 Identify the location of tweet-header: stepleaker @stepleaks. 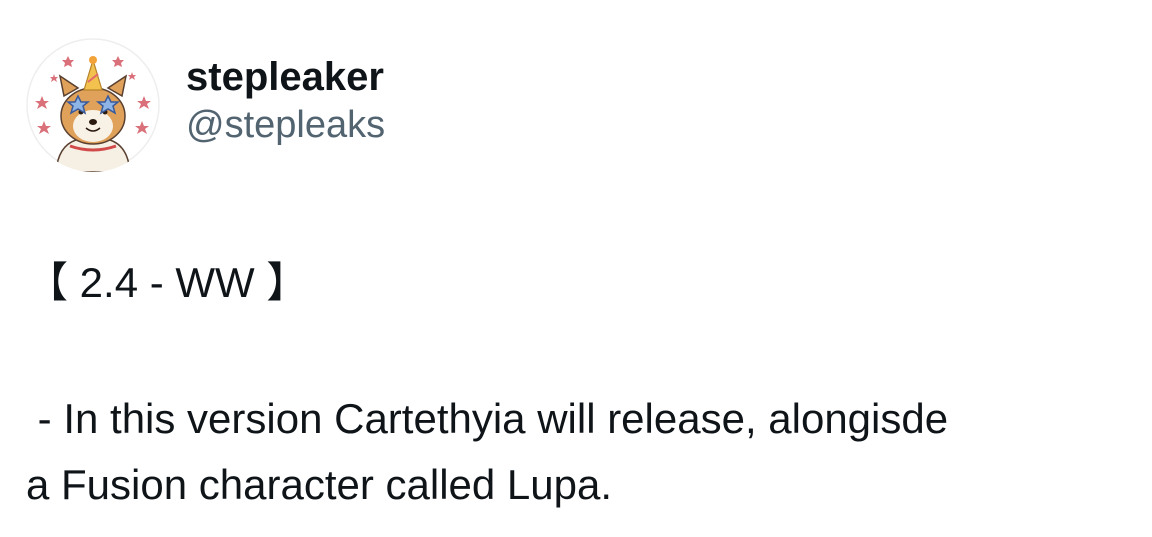
(205, 105).